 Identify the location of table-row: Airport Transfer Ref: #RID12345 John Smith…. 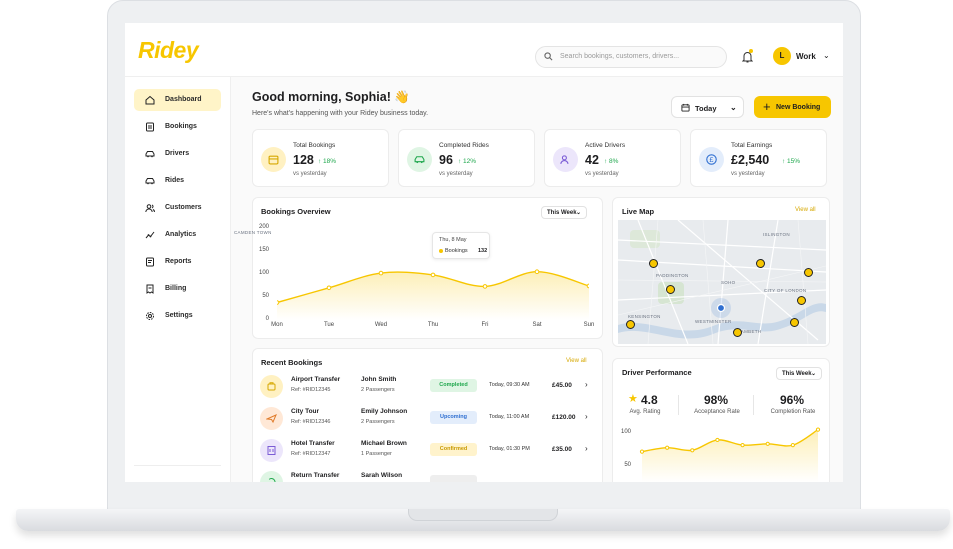
(430, 388).